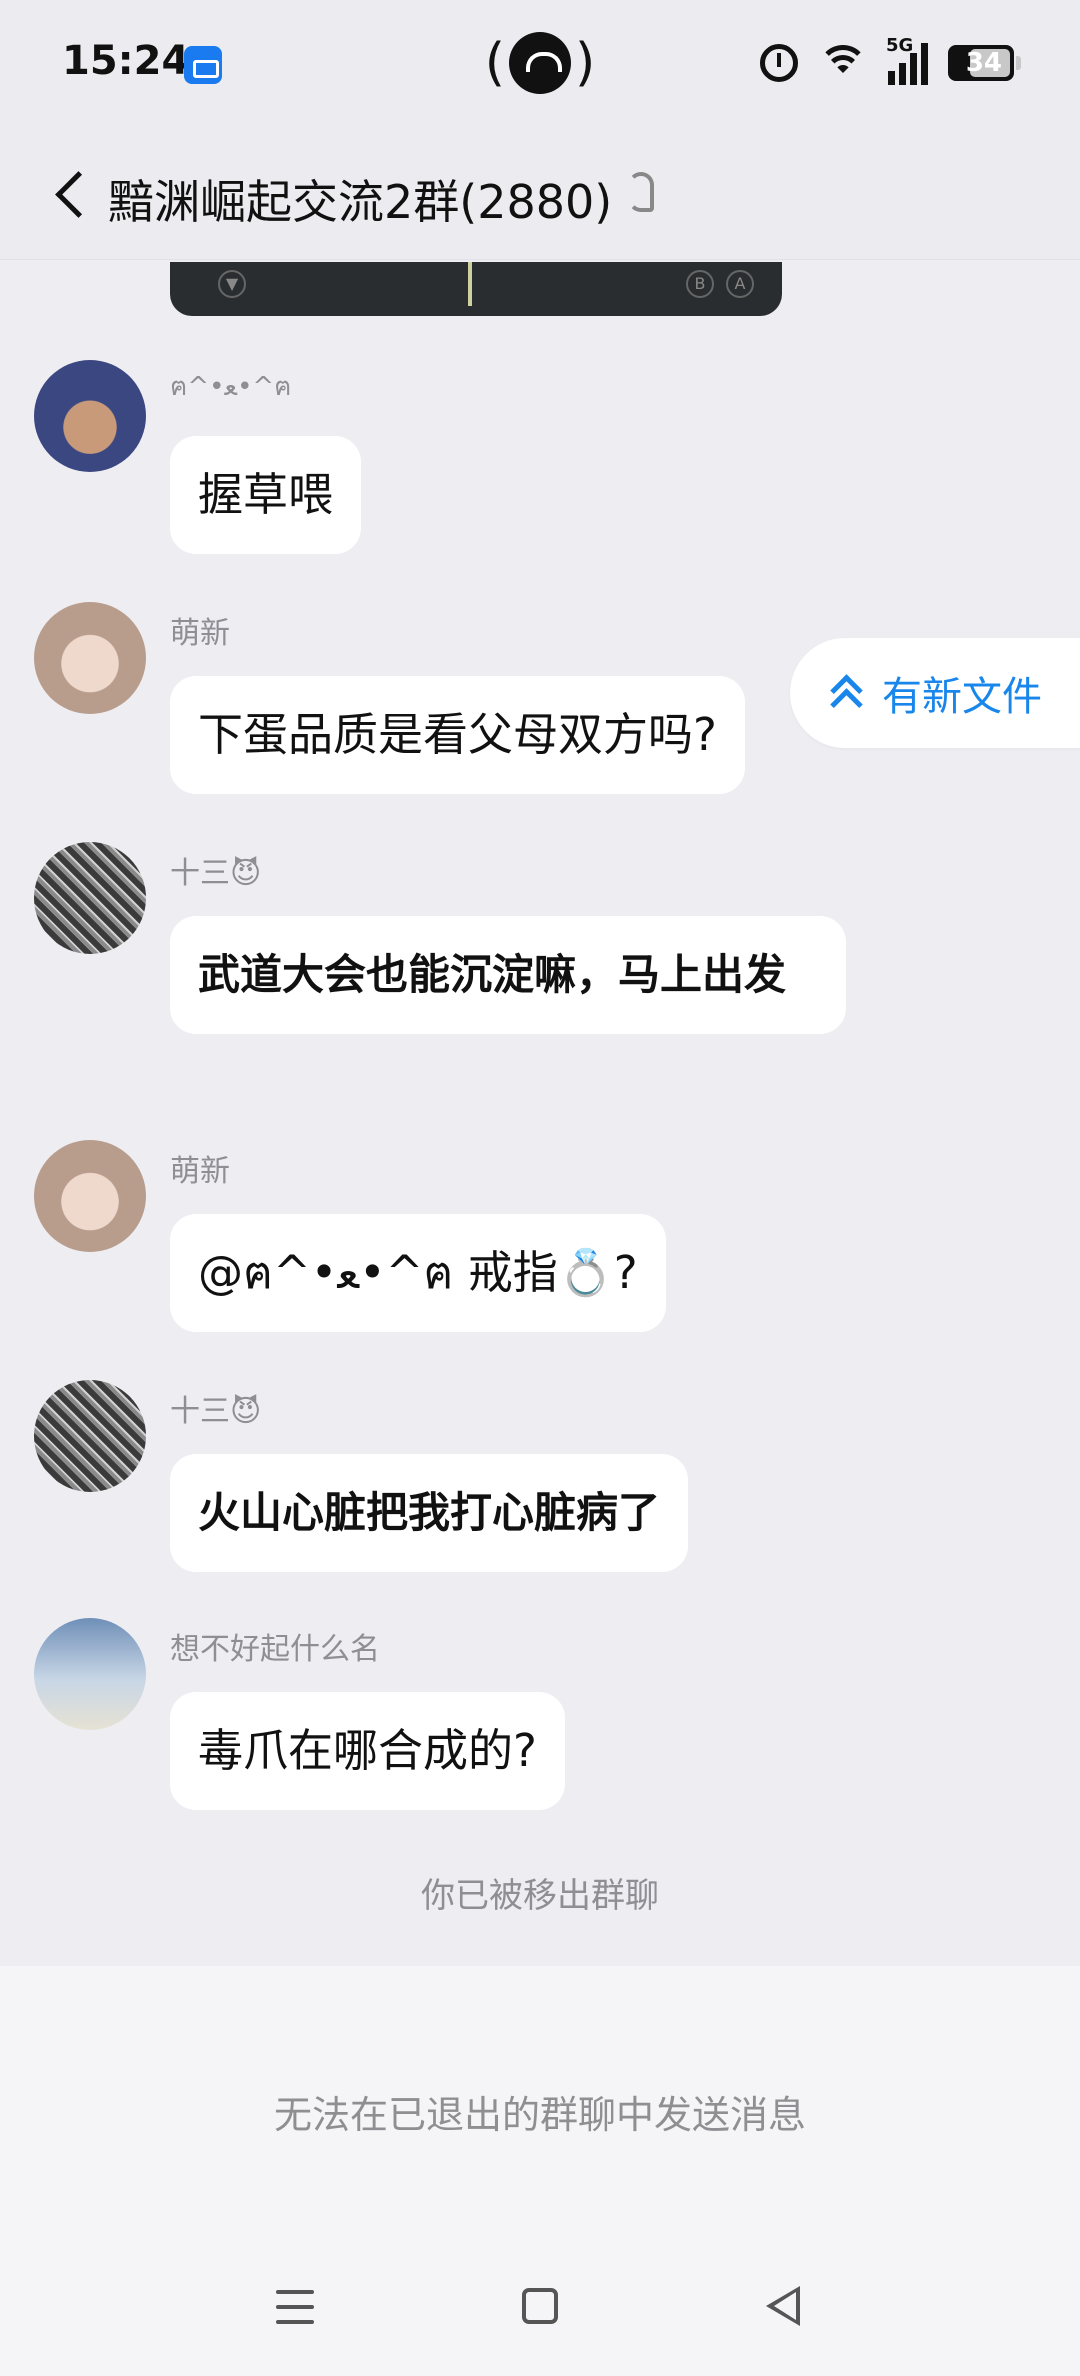  I want to click on status-bar: 15:24 ( ) 5G 34, so click(540, 65).